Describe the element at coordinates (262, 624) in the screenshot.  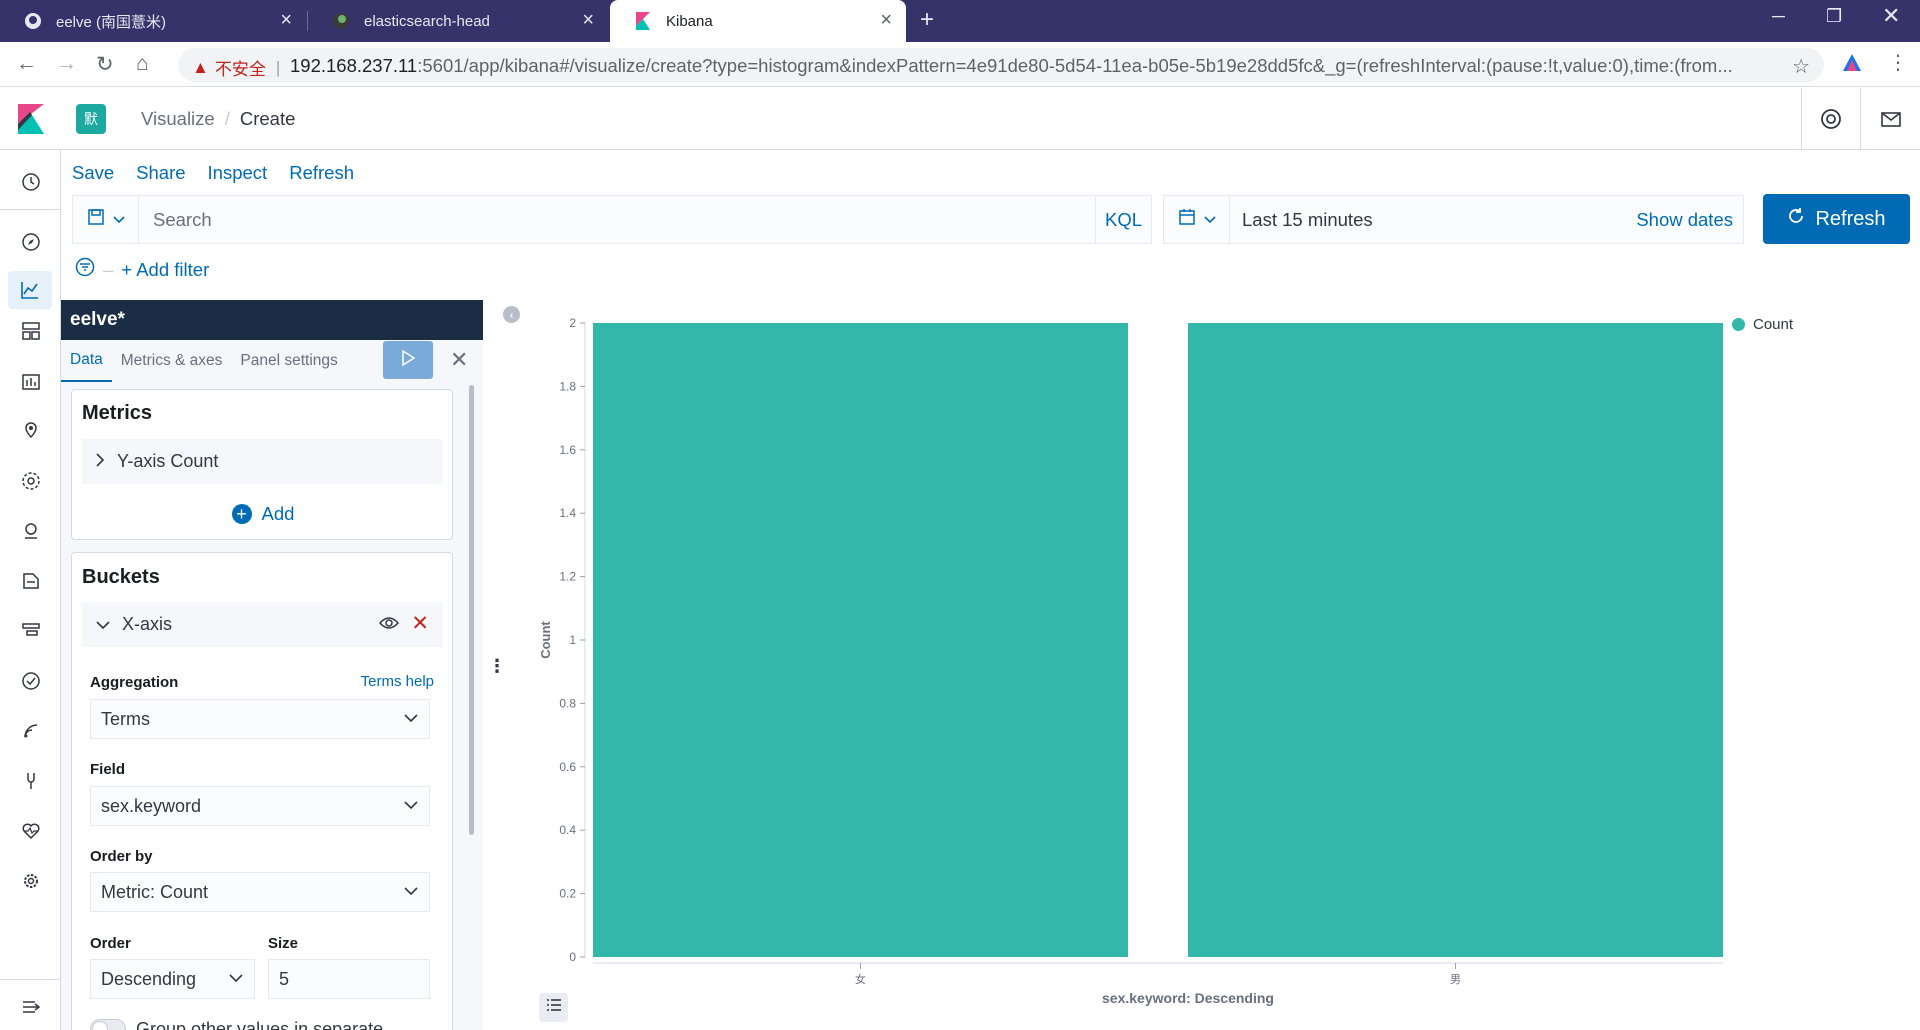
I see `x-axis-bucket-row: X-axis ✕` at that location.